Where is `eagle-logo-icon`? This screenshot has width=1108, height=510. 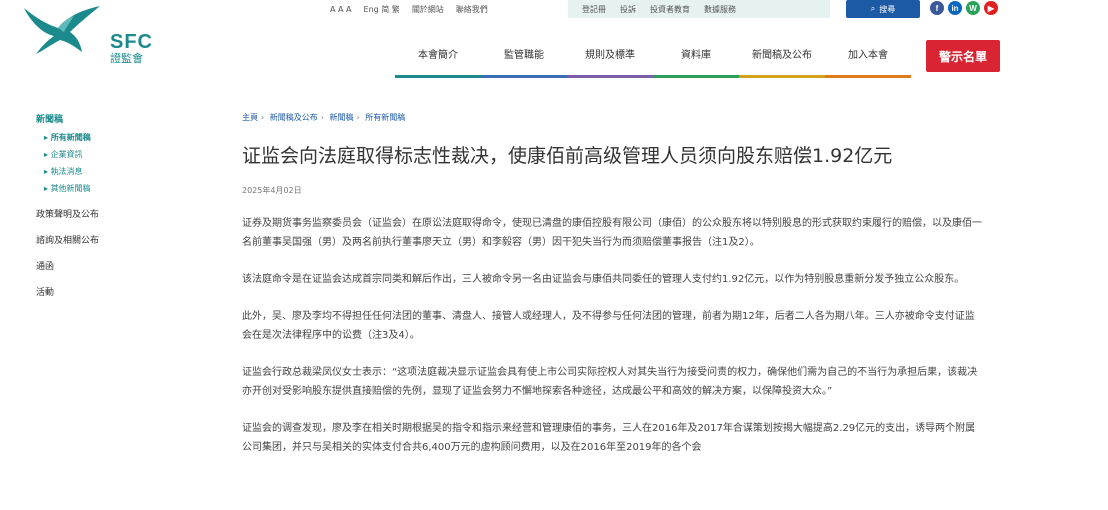
eagle-logo-icon is located at coordinates (62, 30).